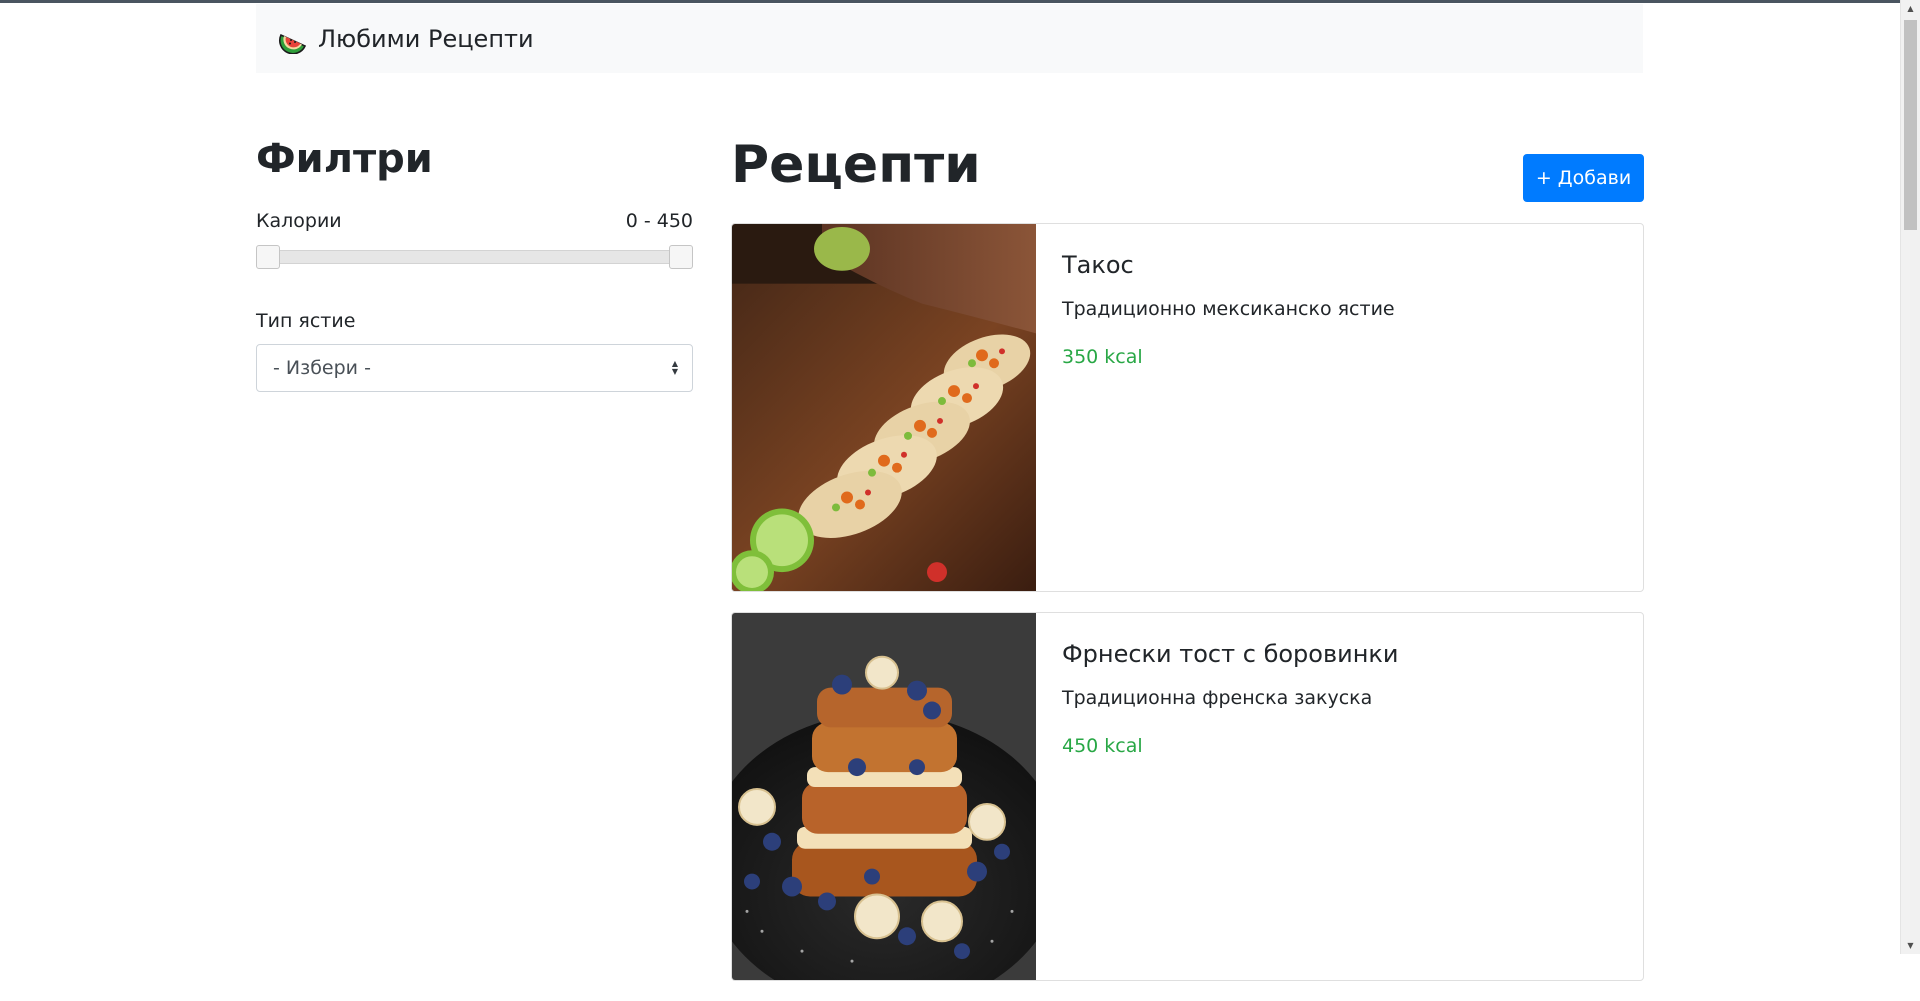 The image size is (1920, 1001). I want to click on watermelon-icon, so click(293, 43).